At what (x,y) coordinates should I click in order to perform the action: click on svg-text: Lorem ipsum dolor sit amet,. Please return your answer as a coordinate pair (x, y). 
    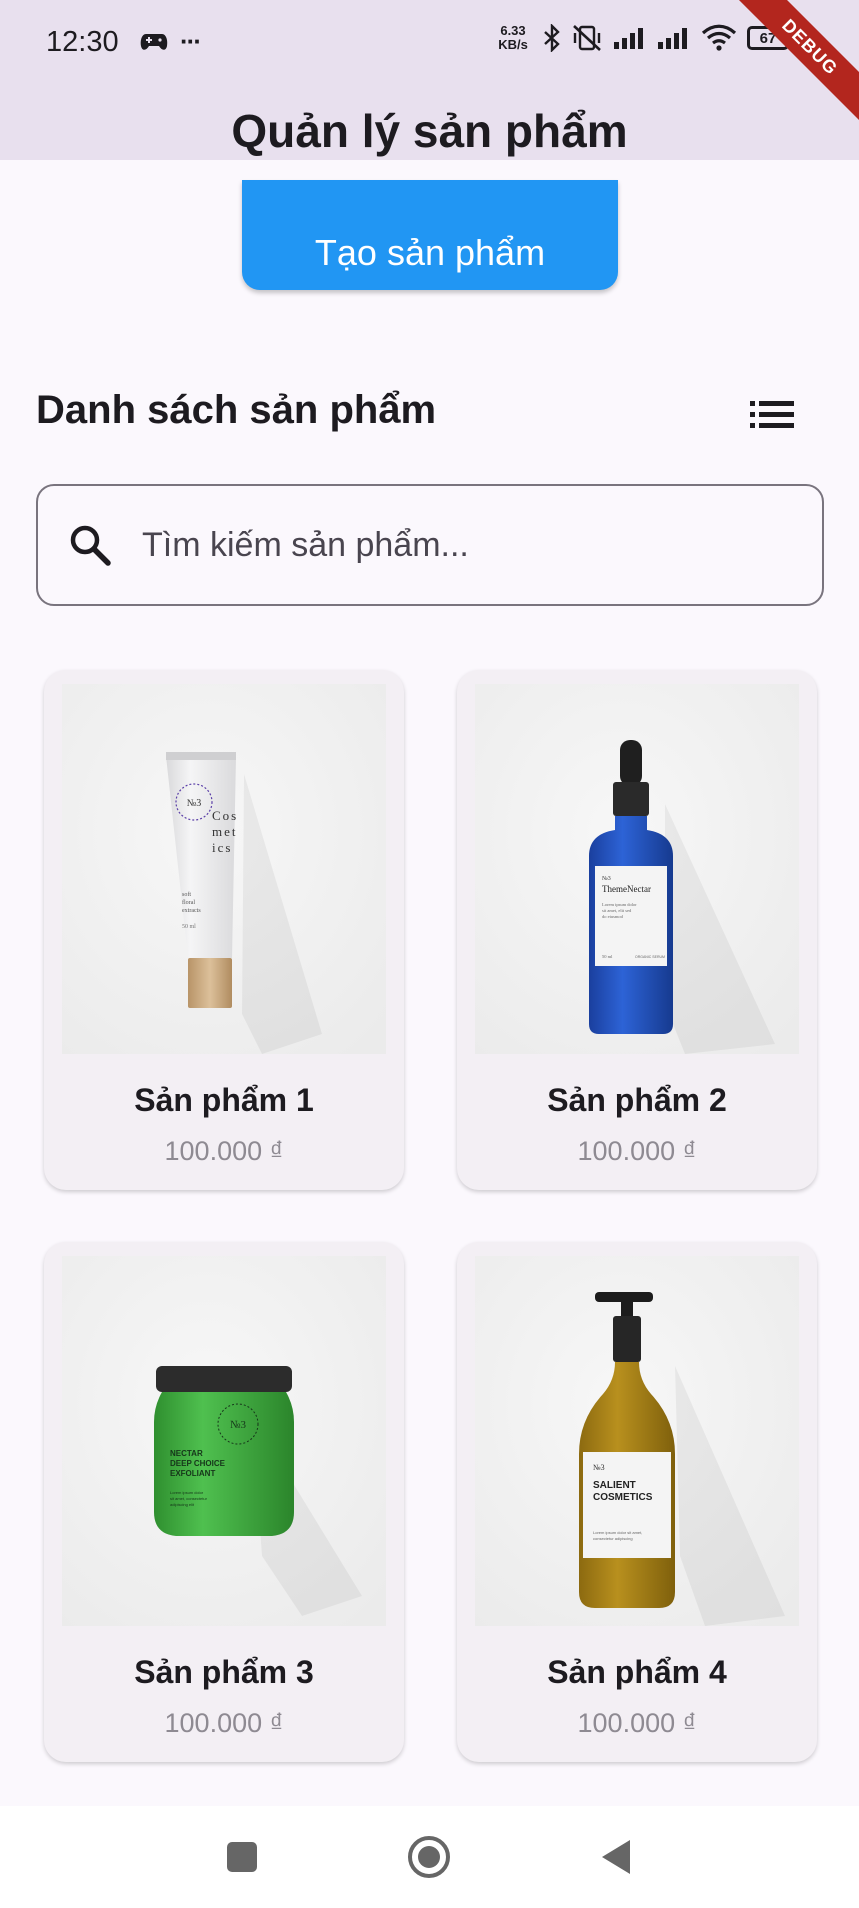
    Looking at the image, I should click on (617, 1532).